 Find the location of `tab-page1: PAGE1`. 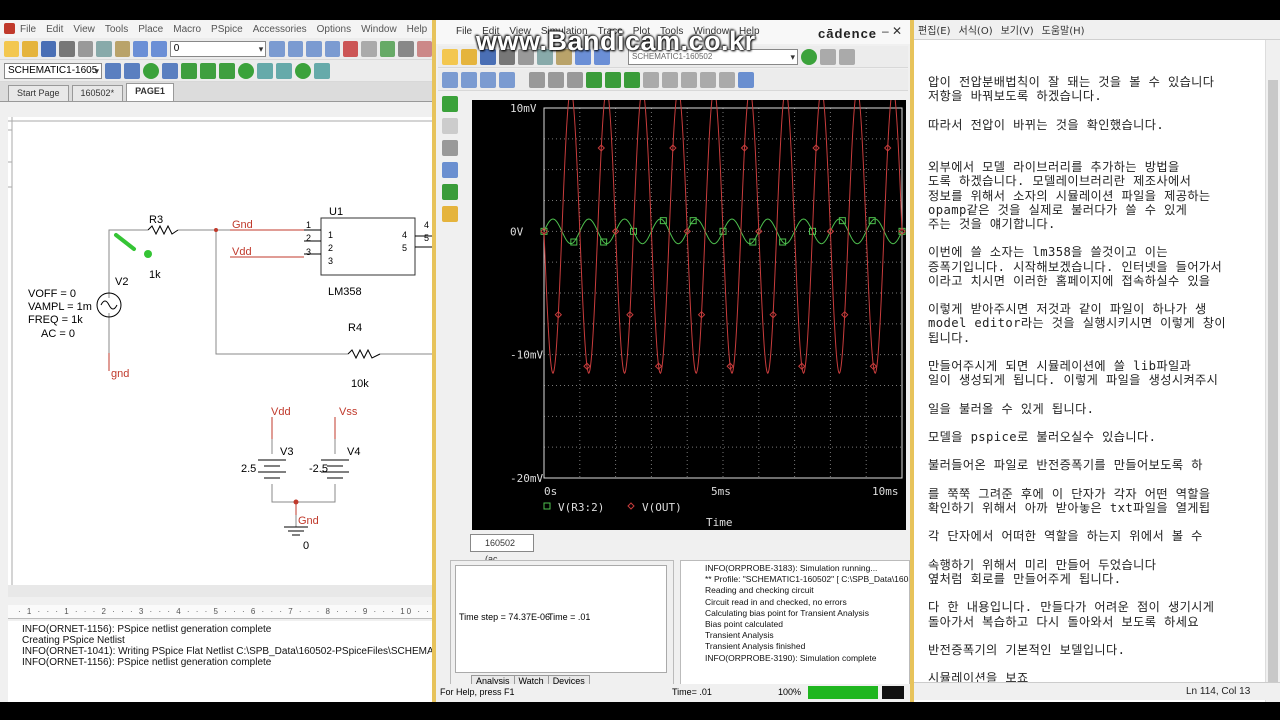

tab-page1: PAGE1 is located at coordinates (150, 92).